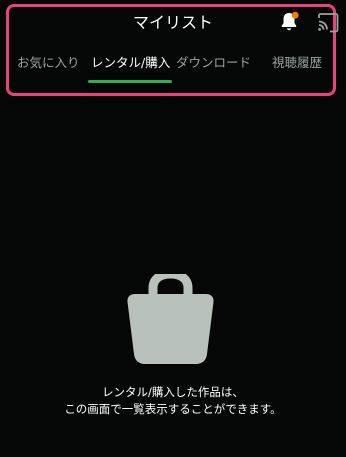 The image size is (346, 457). What do you see at coordinates (297, 63) in the screenshot?
I see `tab-watch-history: 視聴履歴` at bounding box center [297, 63].